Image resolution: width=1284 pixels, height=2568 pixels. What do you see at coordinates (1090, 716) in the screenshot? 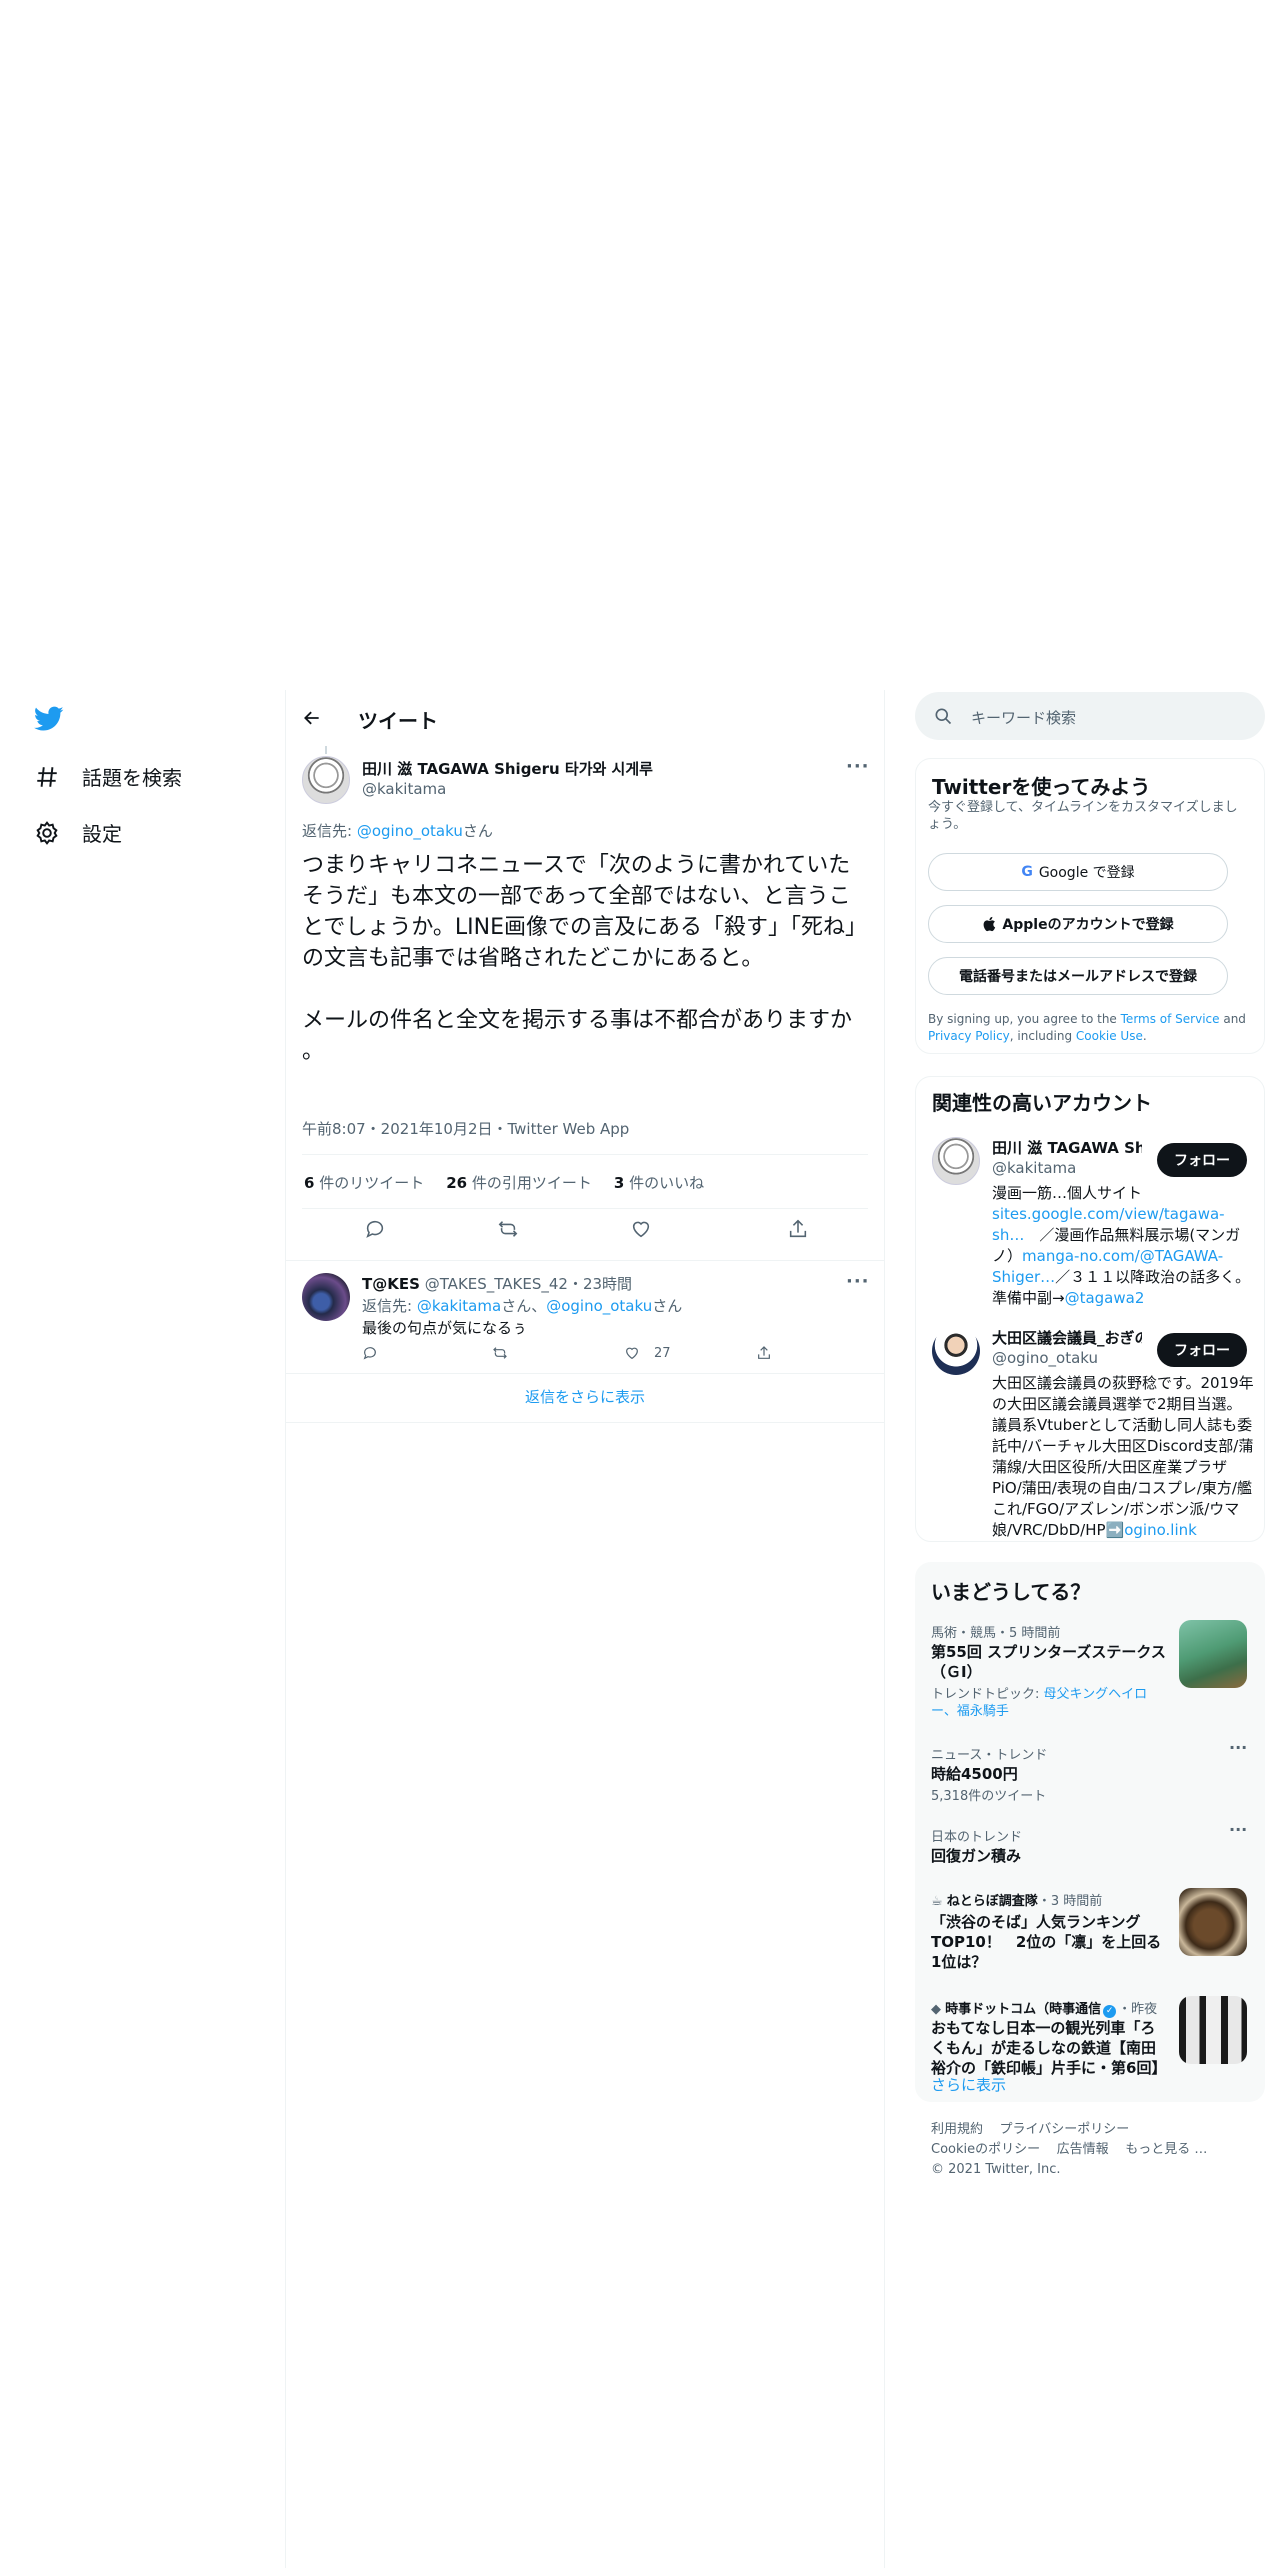
I see `search-box: キーワード検索` at bounding box center [1090, 716].